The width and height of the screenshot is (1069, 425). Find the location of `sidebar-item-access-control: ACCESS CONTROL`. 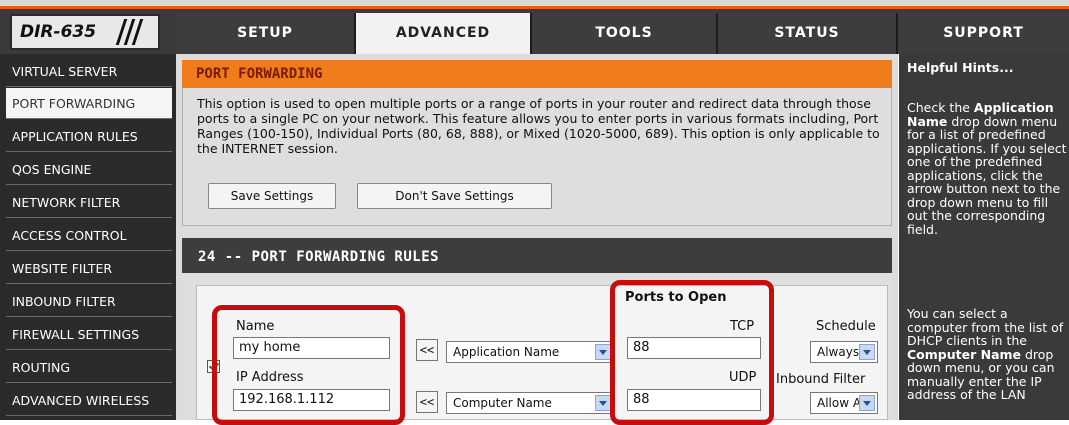

sidebar-item-access-control: ACCESS CONTROL is located at coordinates (89, 235).